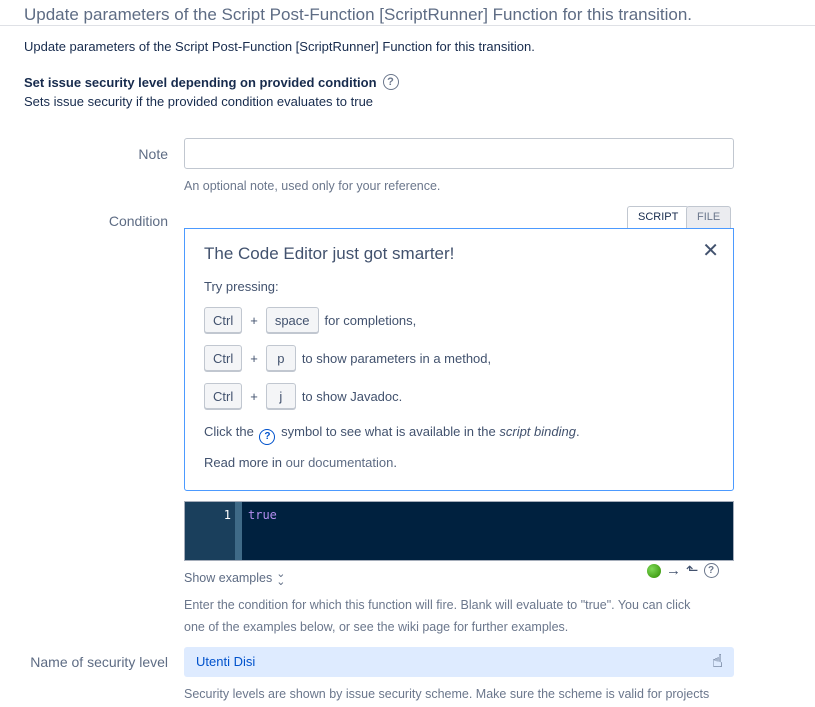  I want to click on binding-text-mid: symbol to see what is available in the, so click(388, 431).